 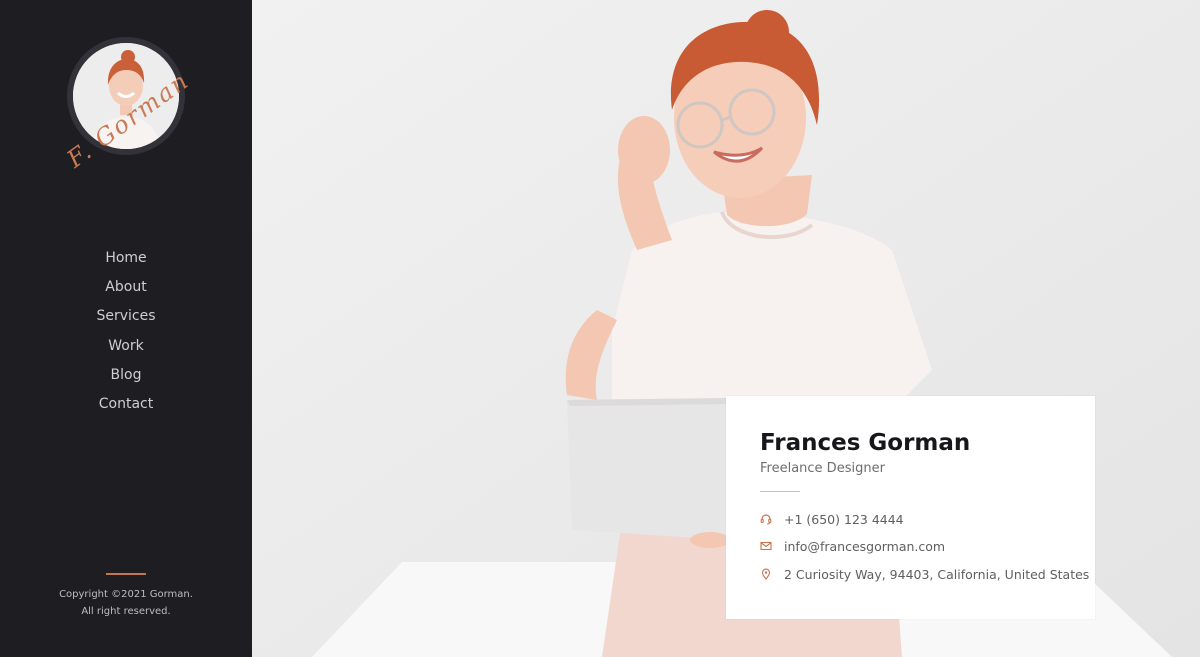 I want to click on map-pin-icon, so click(x=766, y=574).